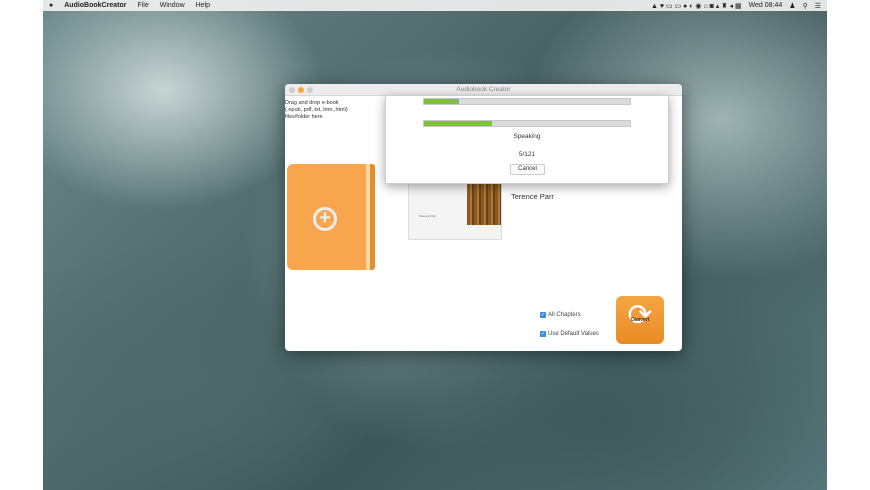  I want to click on checkbox-label: Use Default Values, so click(573, 334).